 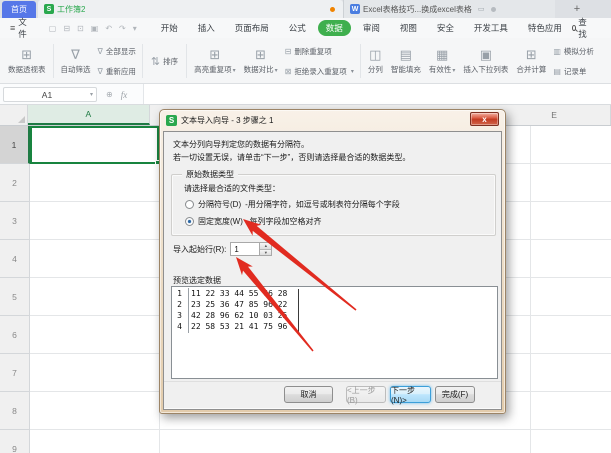 I want to click on export-icon: ⊟, so click(x=66, y=28).